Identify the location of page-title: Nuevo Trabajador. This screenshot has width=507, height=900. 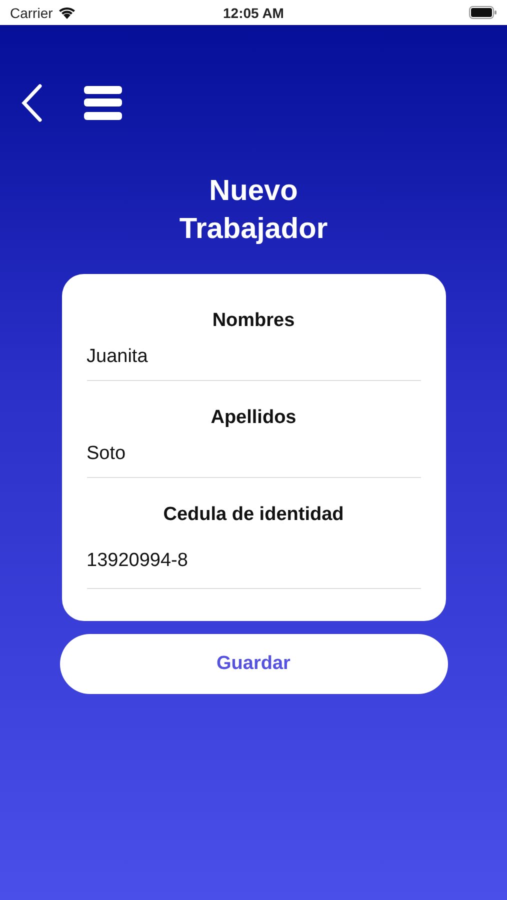
(253, 210).